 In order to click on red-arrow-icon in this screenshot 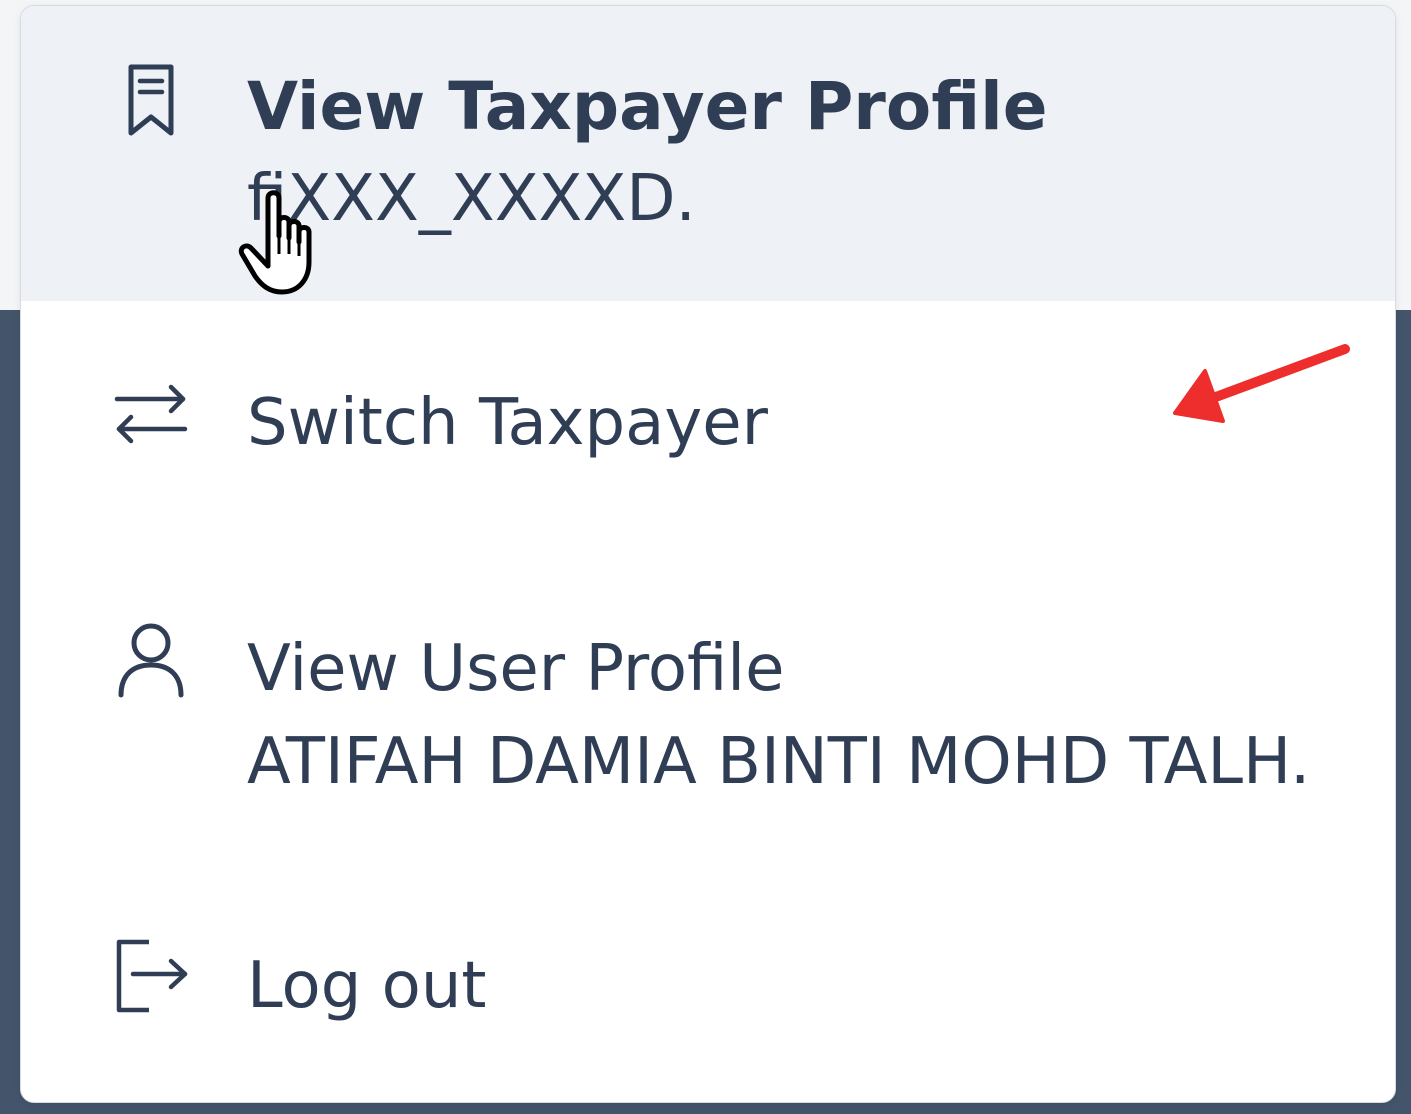, I will do `click(1260, 385)`.